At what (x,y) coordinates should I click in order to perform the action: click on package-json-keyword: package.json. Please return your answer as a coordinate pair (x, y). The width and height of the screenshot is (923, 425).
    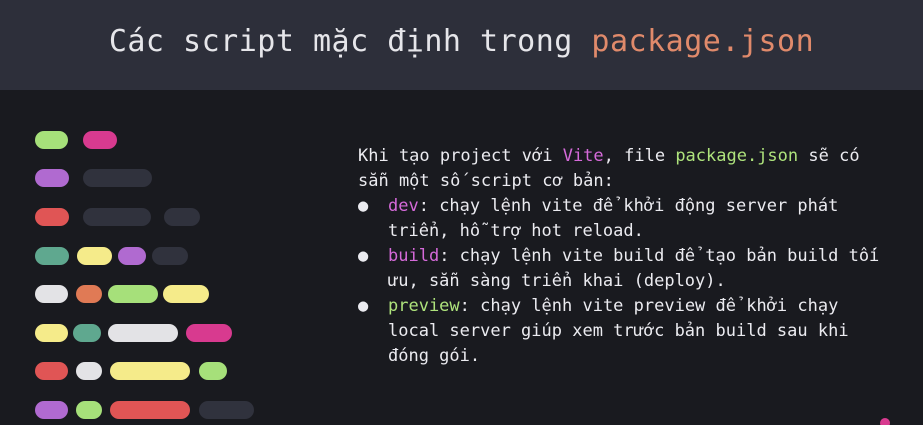
    Looking at the image, I should click on (737, 156).